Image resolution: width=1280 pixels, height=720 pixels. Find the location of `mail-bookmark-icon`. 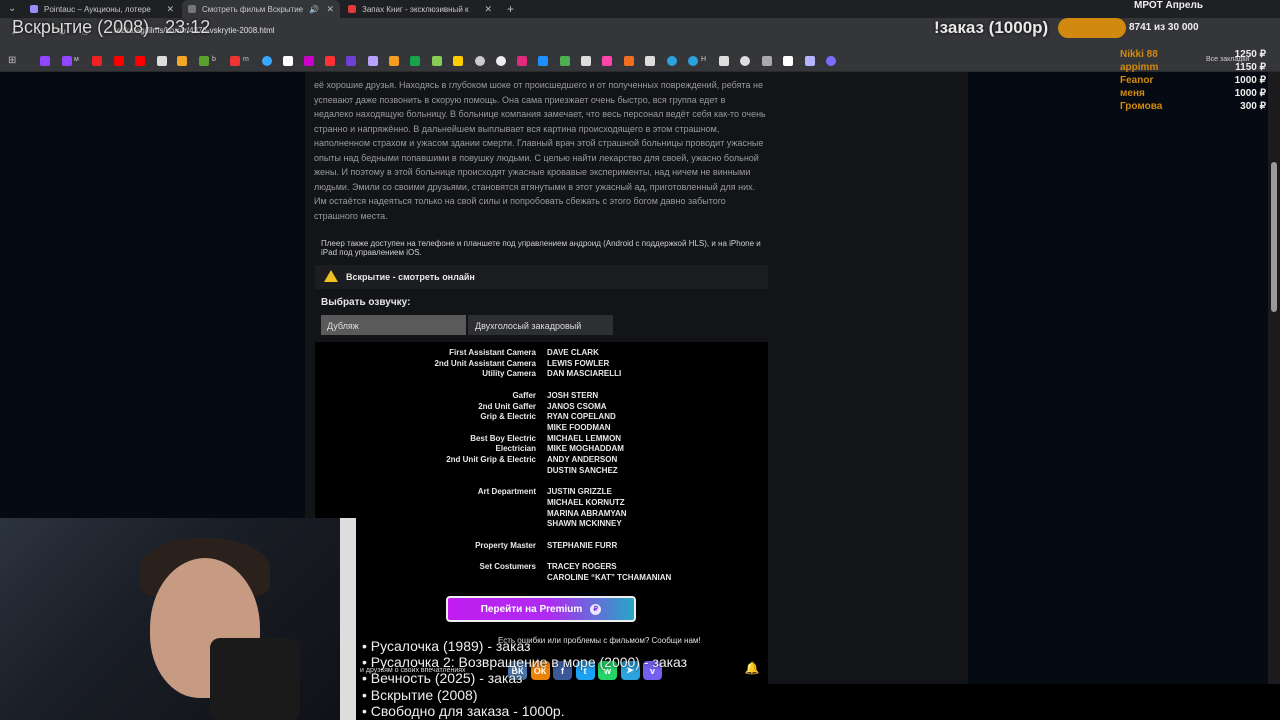

mail-bookmark-icon is located at coordinates (182, 61).